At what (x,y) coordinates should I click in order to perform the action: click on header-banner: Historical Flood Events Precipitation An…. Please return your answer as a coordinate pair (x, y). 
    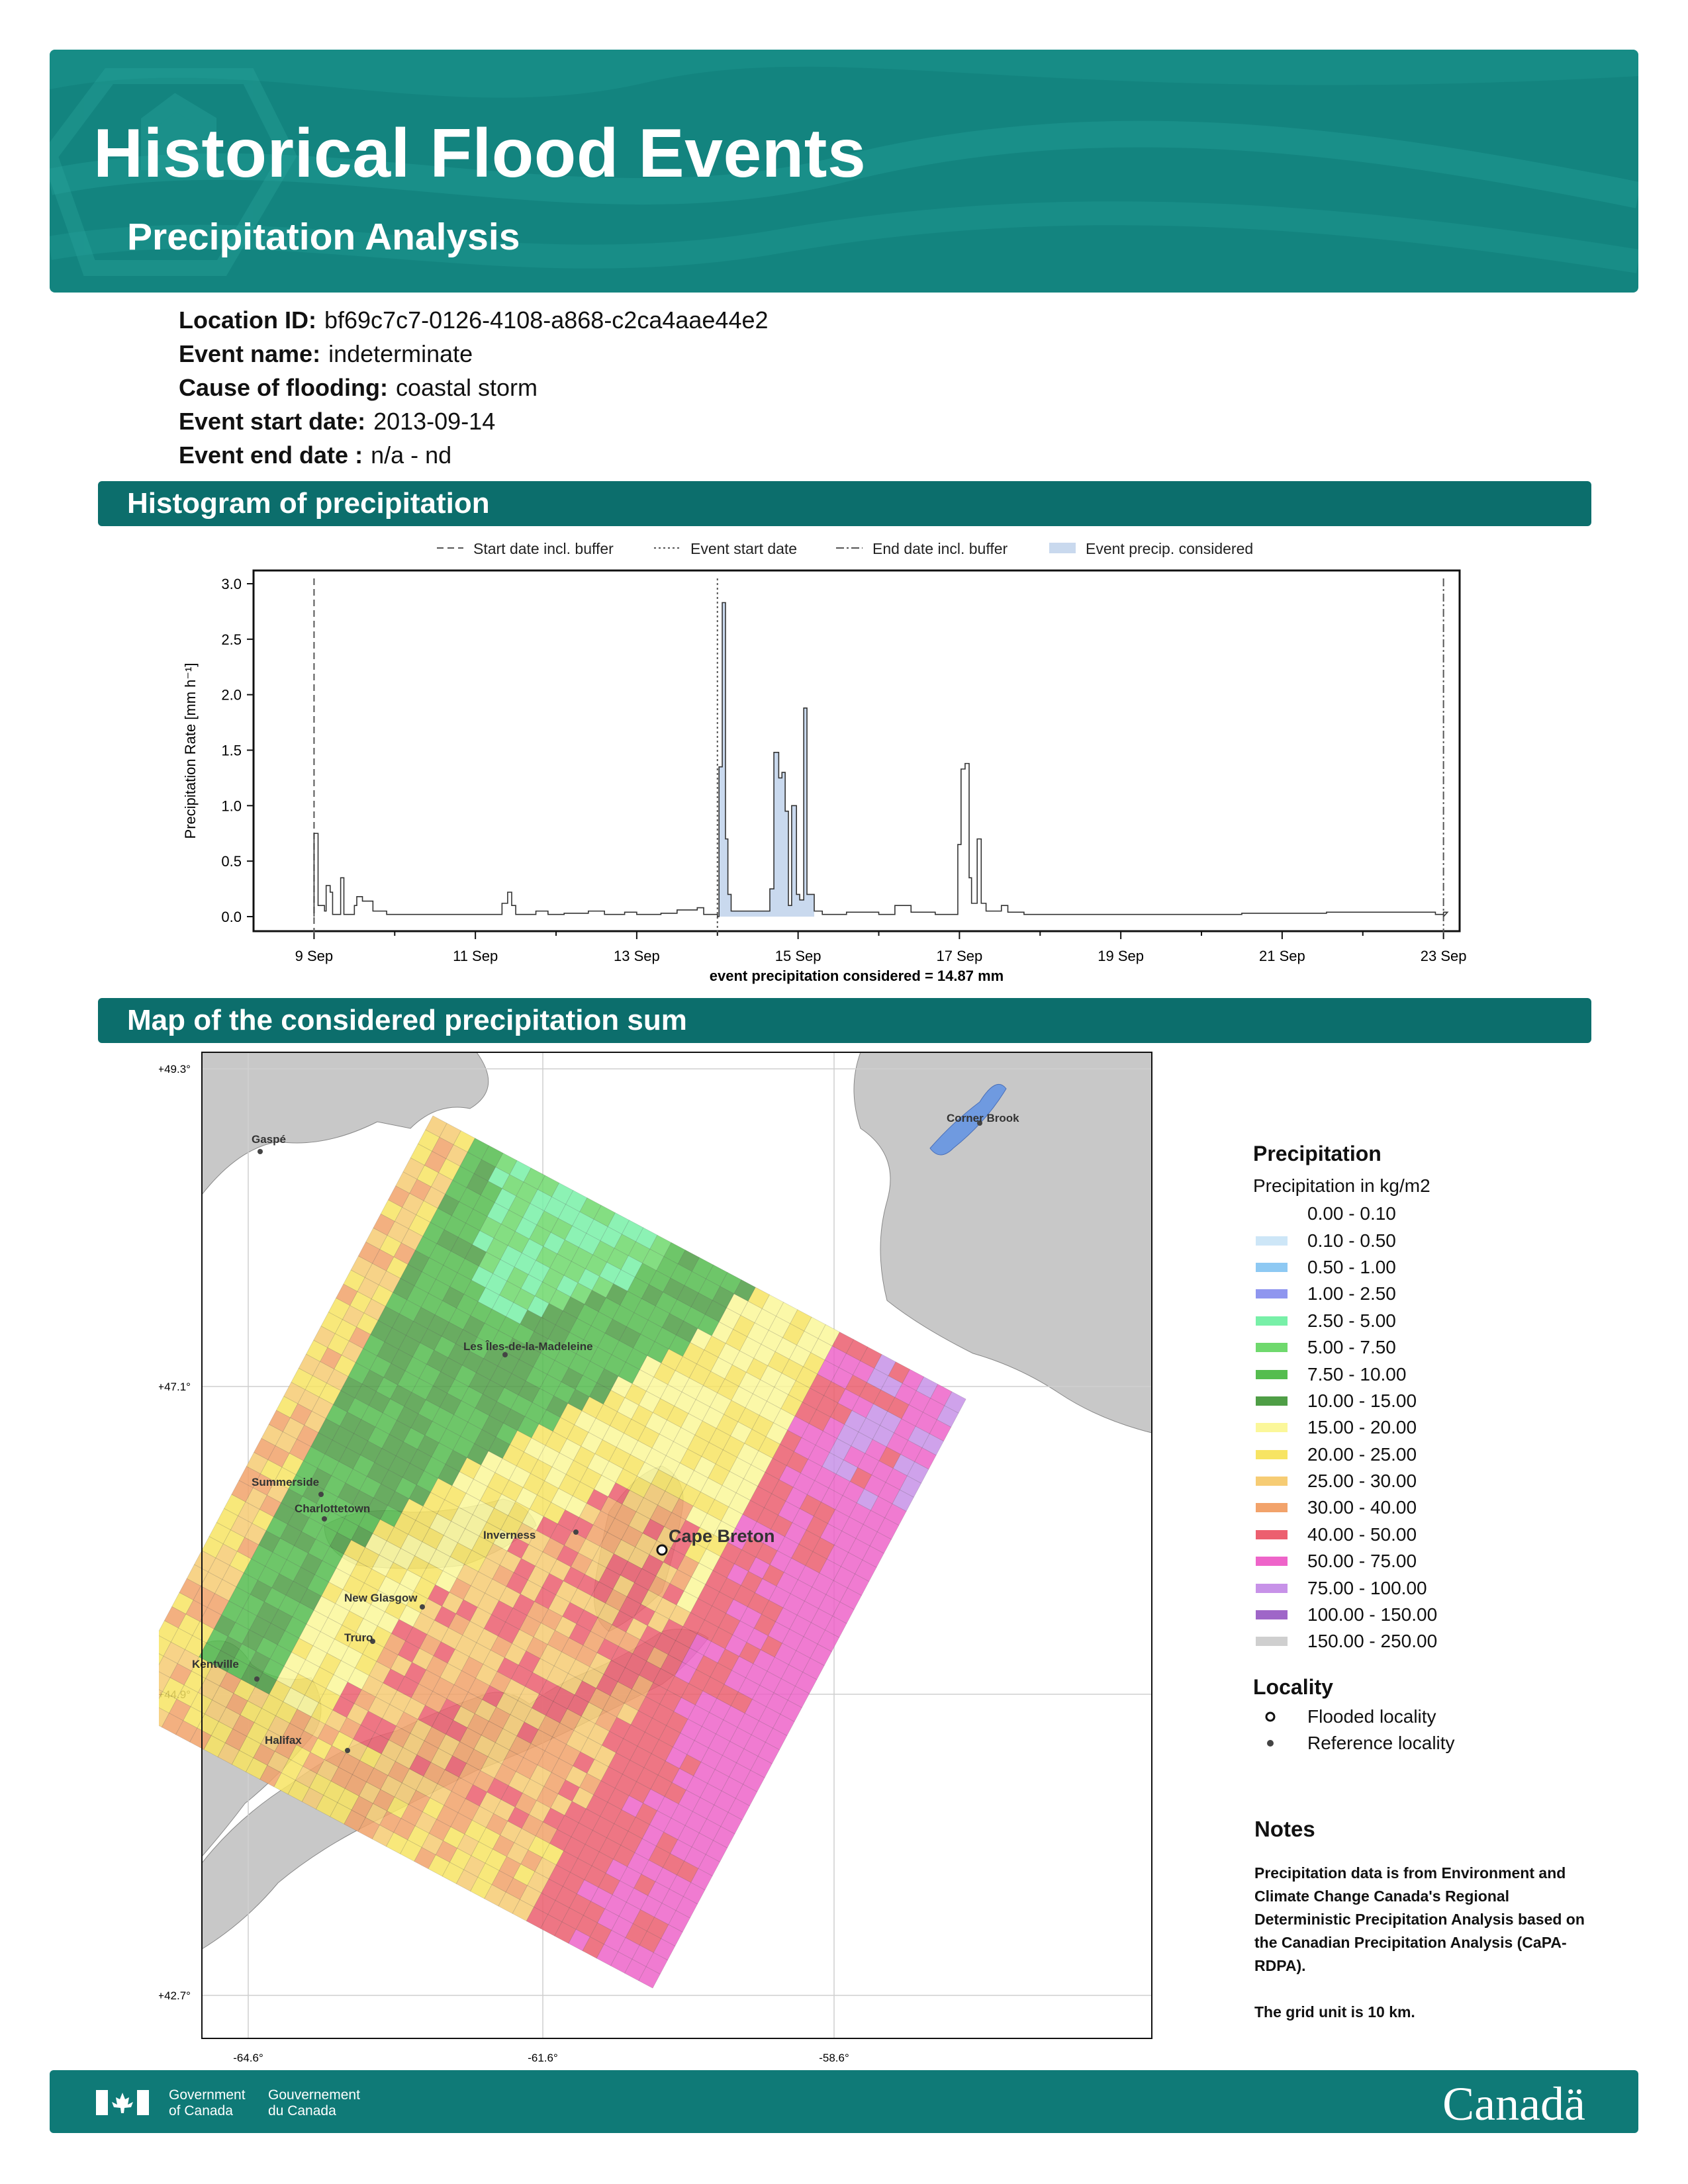
    Looking at the image, I should click on (844, 171).